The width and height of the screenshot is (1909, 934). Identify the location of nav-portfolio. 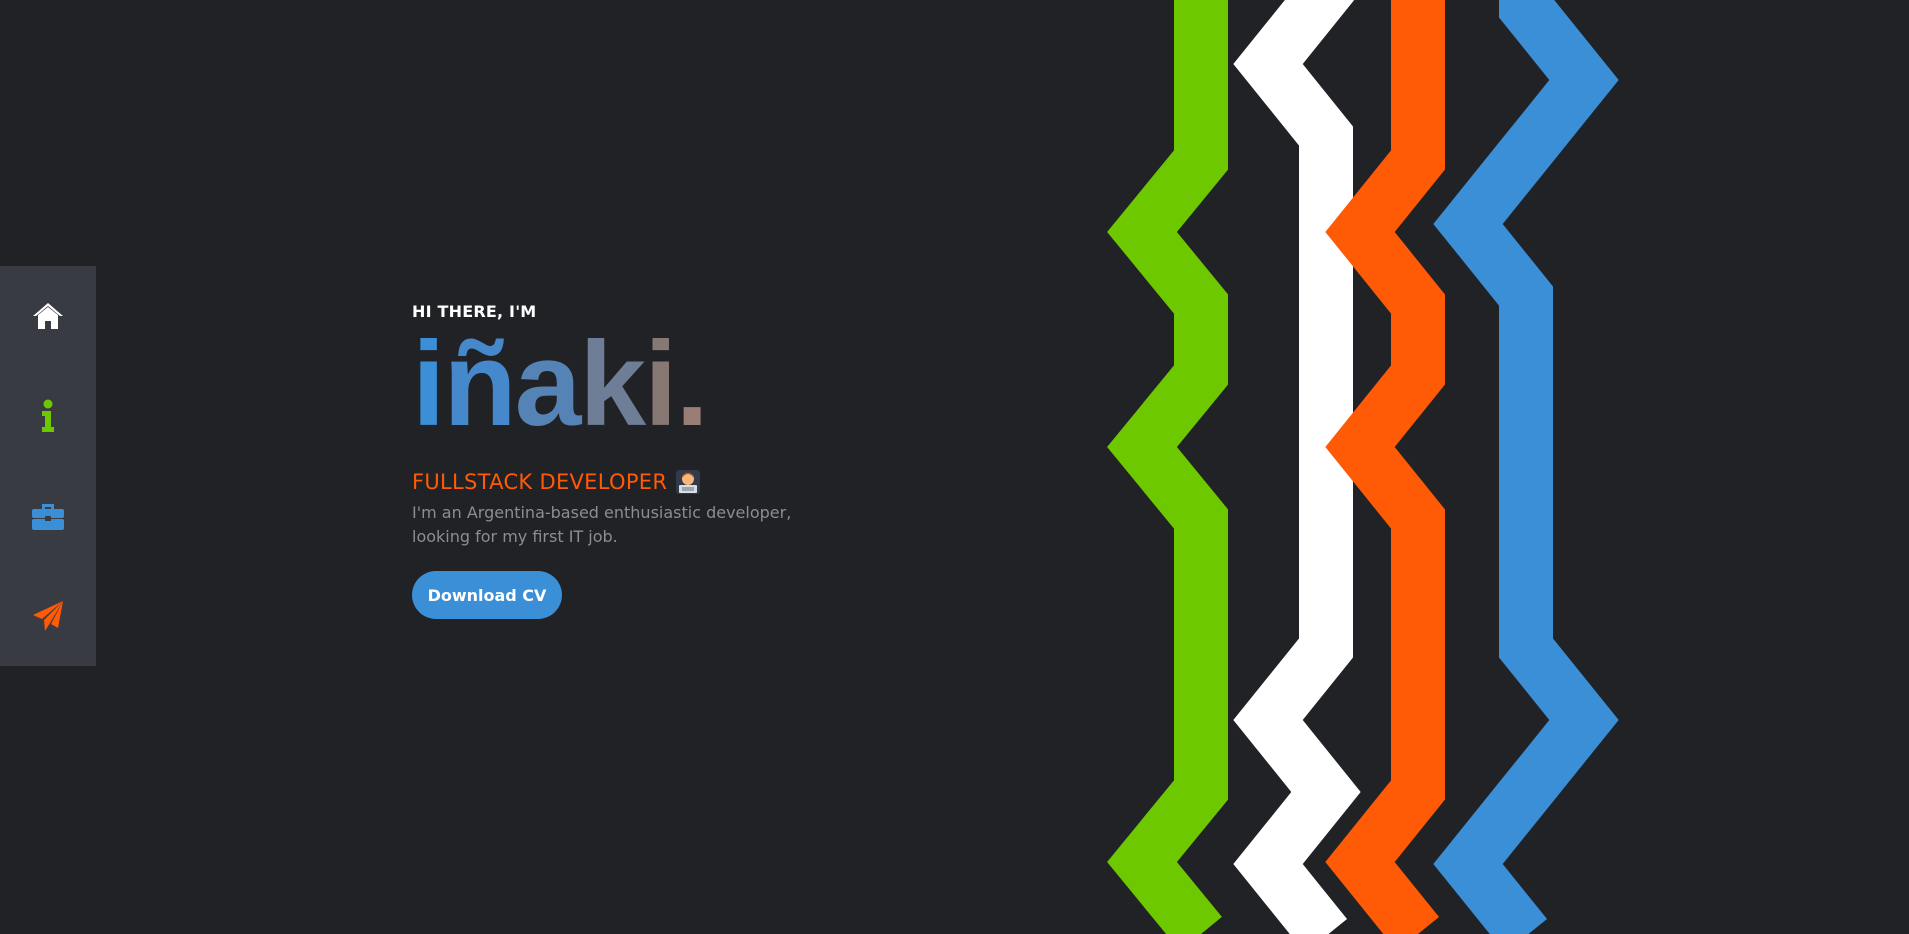
(48, 516).